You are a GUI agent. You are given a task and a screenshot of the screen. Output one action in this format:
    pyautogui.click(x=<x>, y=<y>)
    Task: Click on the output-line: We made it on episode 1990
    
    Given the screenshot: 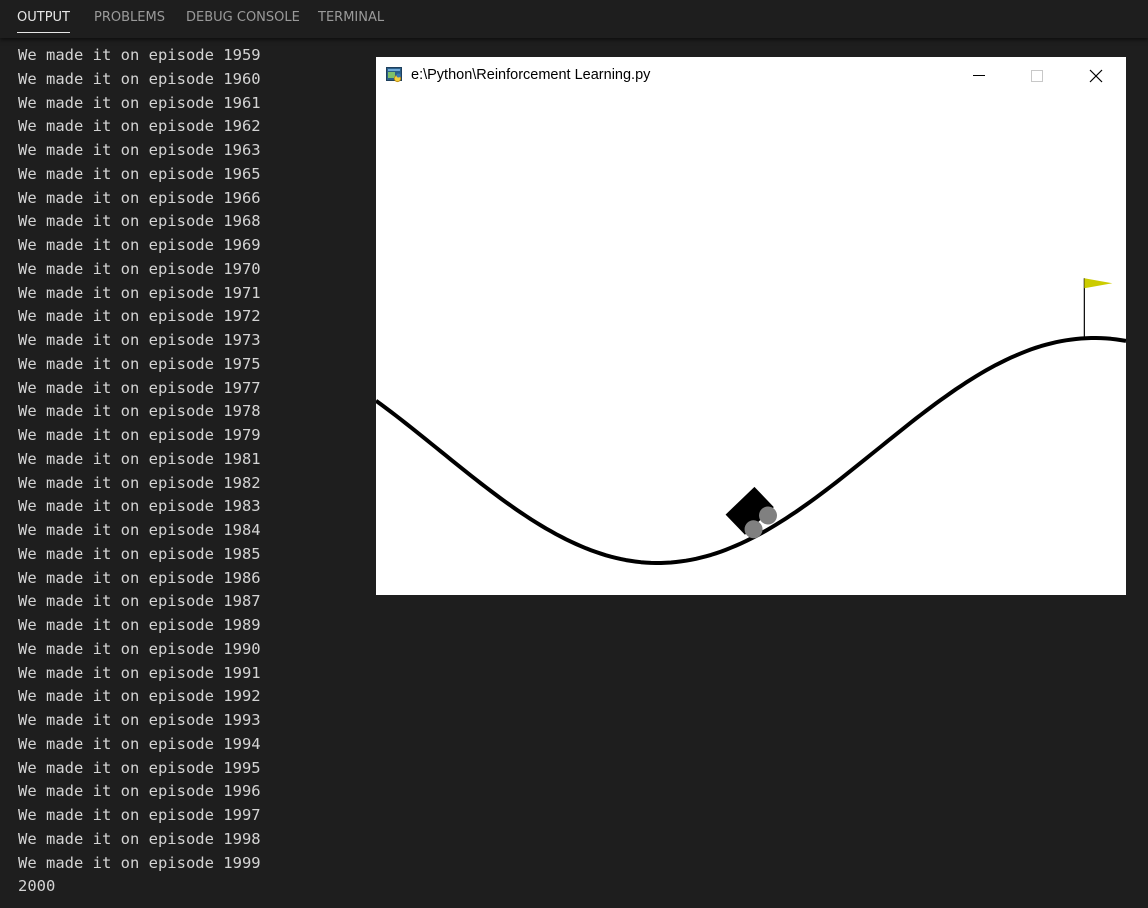 What is the action you would take?
    pyautogui.click(x=139, y=648)
    